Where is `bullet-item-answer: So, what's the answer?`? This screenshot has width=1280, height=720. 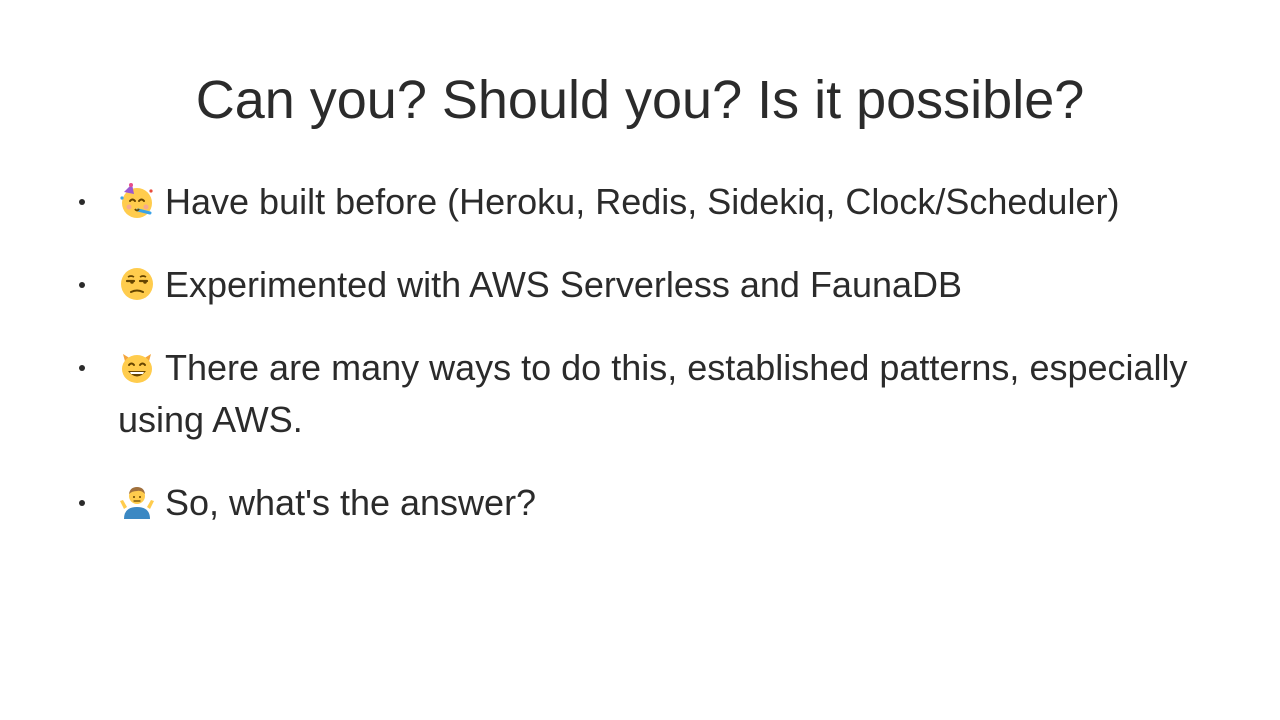 bullet-item-answer: So, what's the answer? is located at coordinates (656, 503).